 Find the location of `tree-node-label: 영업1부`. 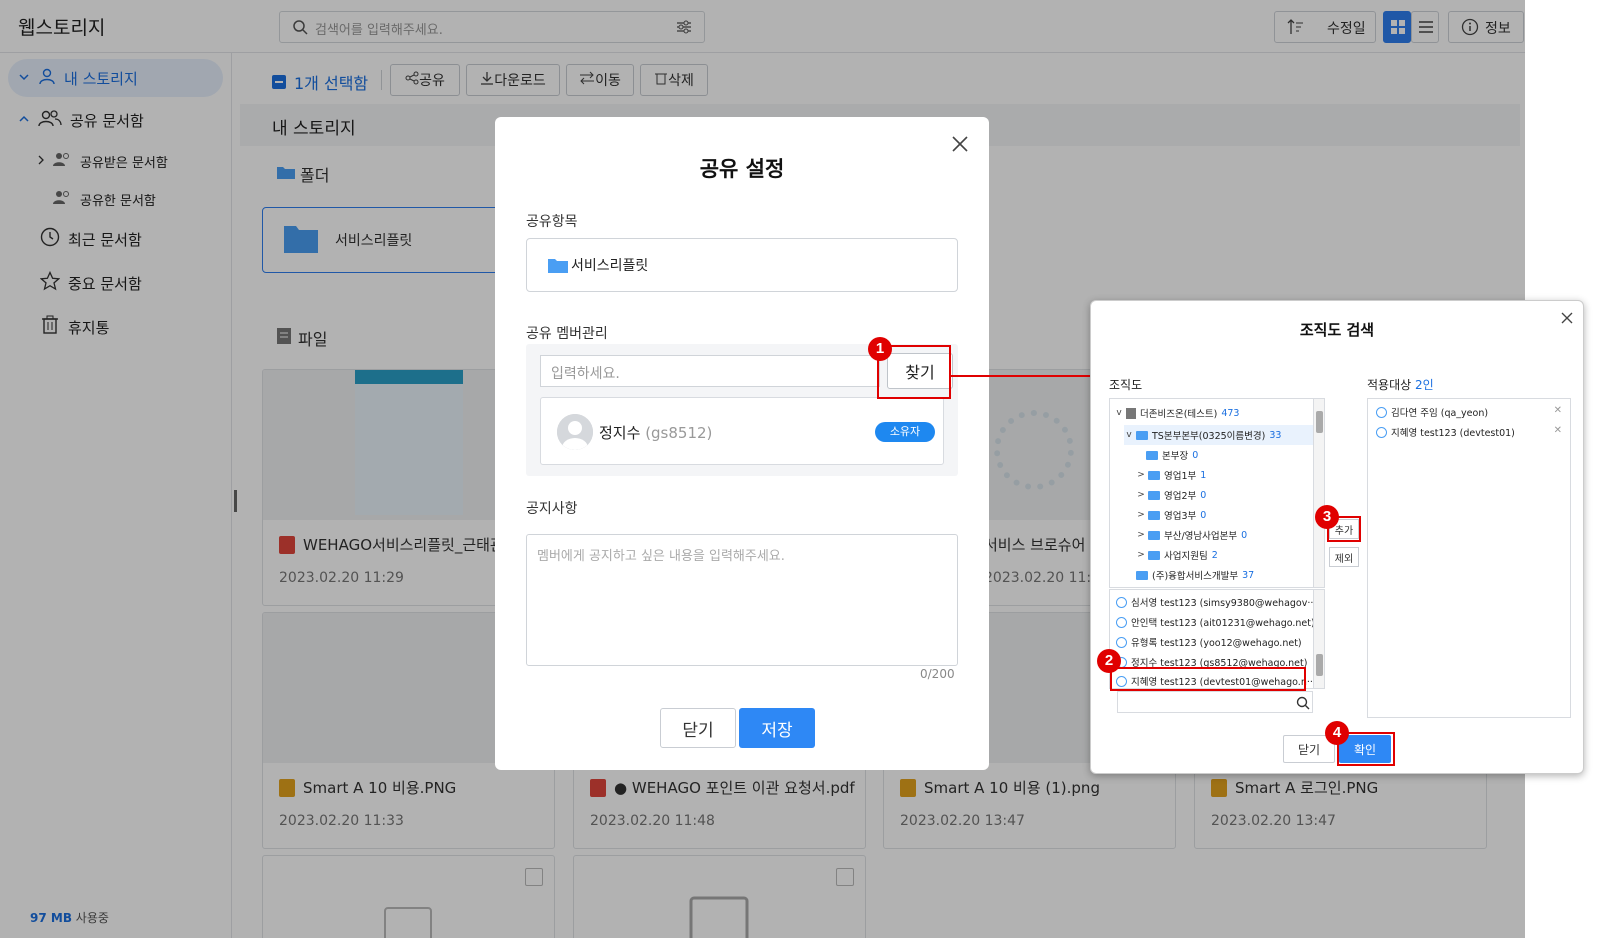

tree-node-label: 영업1부 is located at coordinates (1180, 476).